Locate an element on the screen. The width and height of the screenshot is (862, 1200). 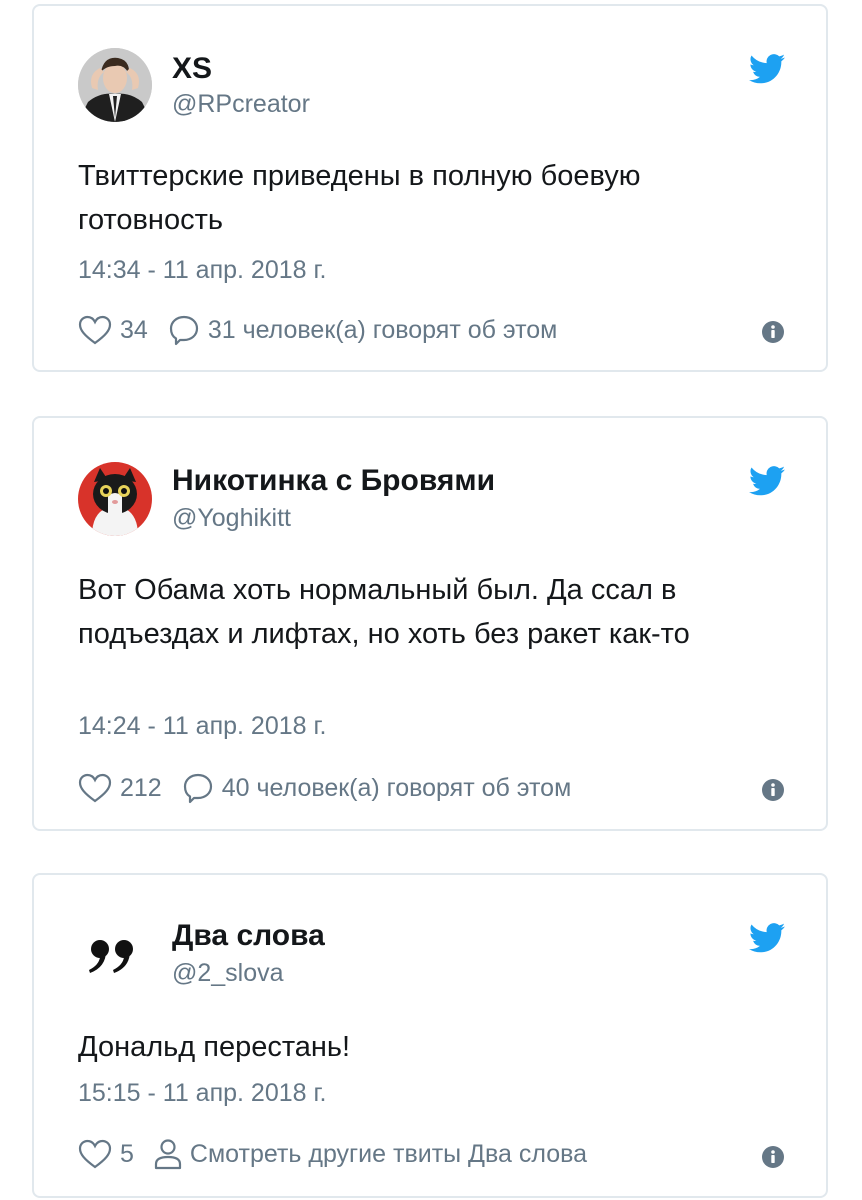
timestamp: 14:34 - 11 апр. 2018 г. is located at coordinates (202, 270).